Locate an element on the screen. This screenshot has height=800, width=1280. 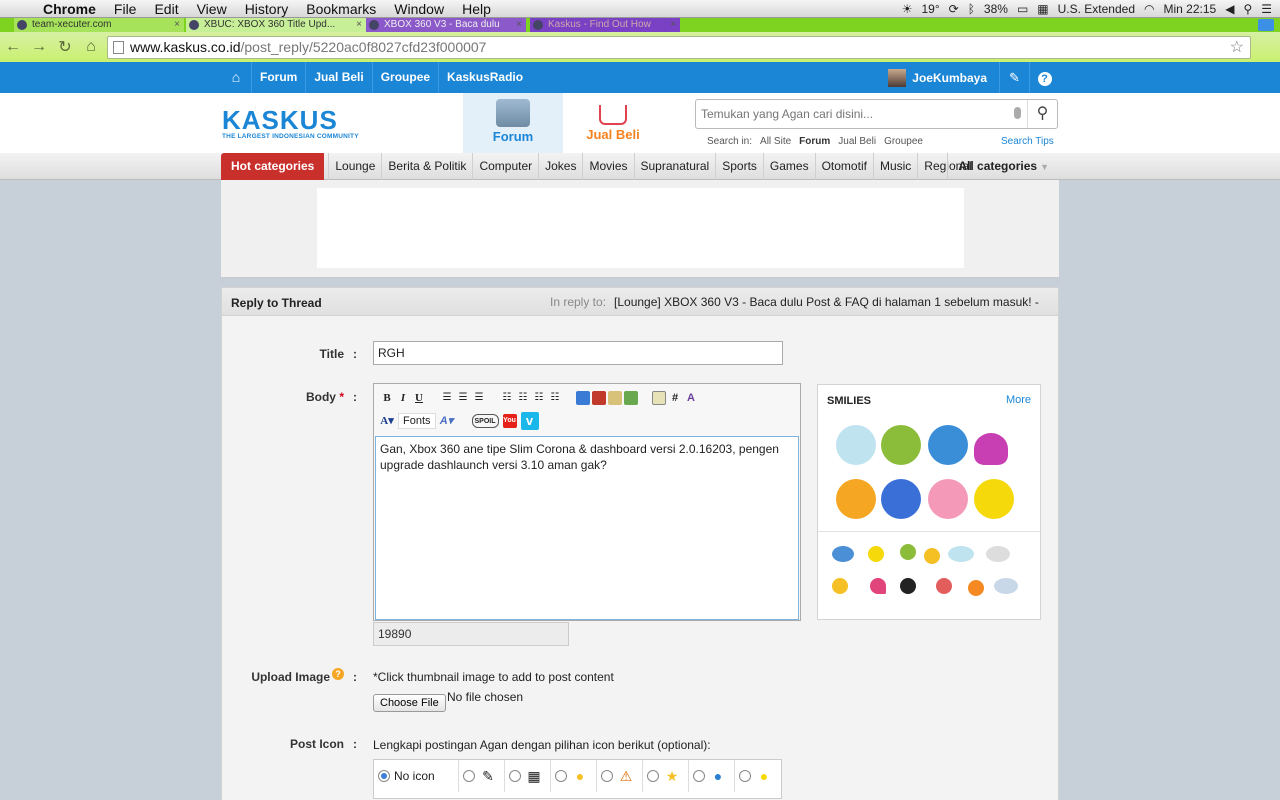
underline-button: U is located at coordinates (419, 398).